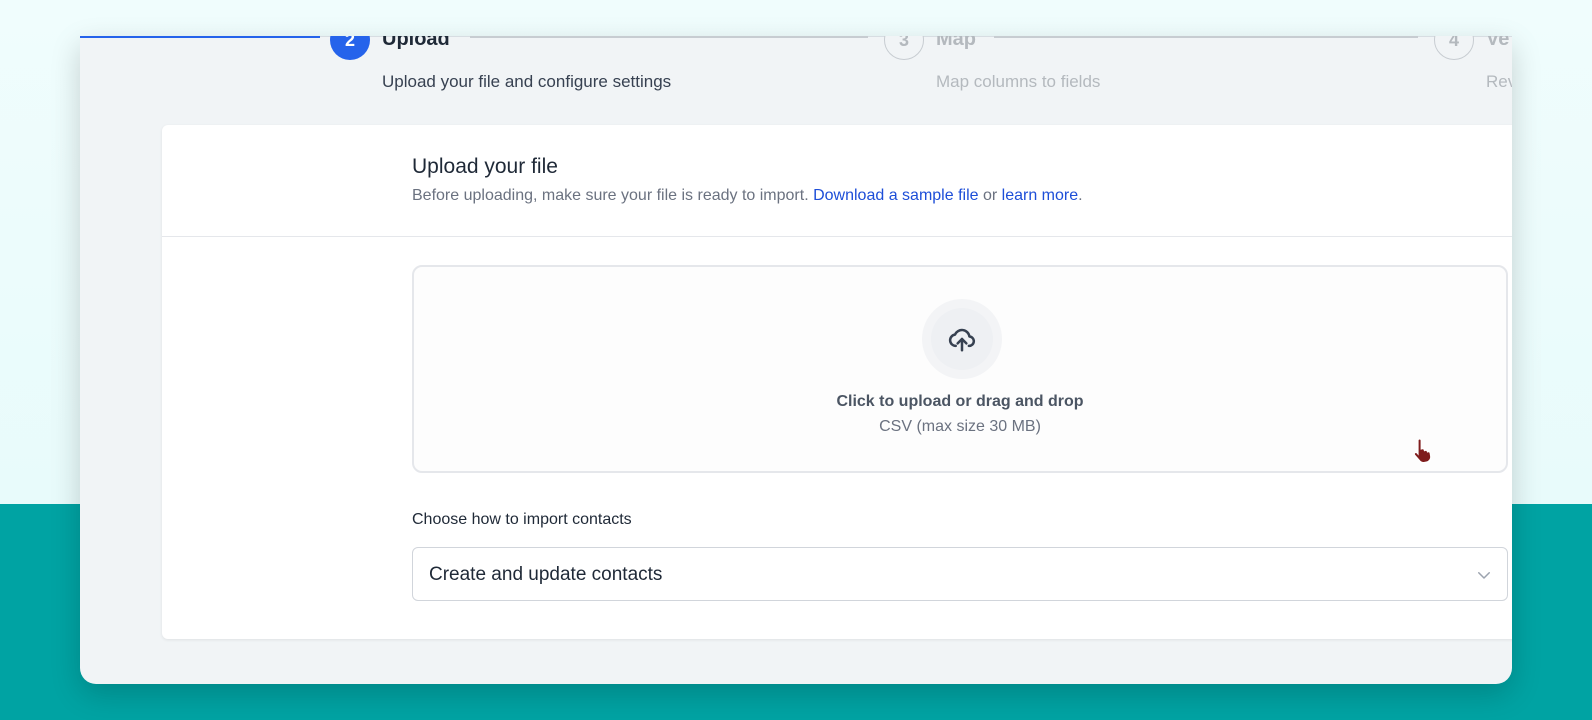  I want to click on cloud-upload-icon, so click(962, 340).